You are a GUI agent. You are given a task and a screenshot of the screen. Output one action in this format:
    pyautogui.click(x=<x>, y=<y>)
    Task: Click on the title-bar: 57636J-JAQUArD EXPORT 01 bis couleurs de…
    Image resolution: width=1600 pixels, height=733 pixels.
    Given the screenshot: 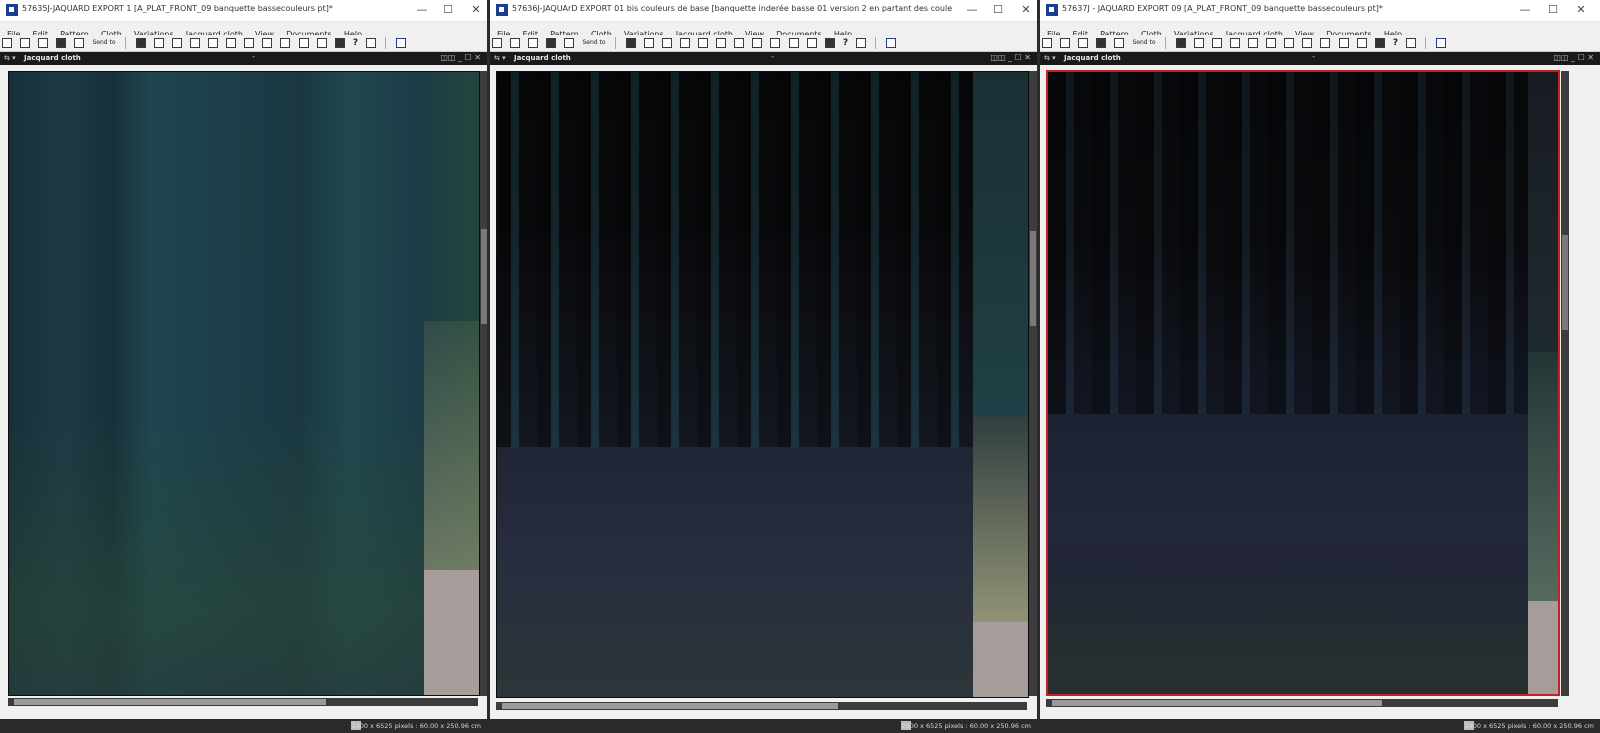 What is the action you would take?
    pyautogui.click(x=763, y=11)
    